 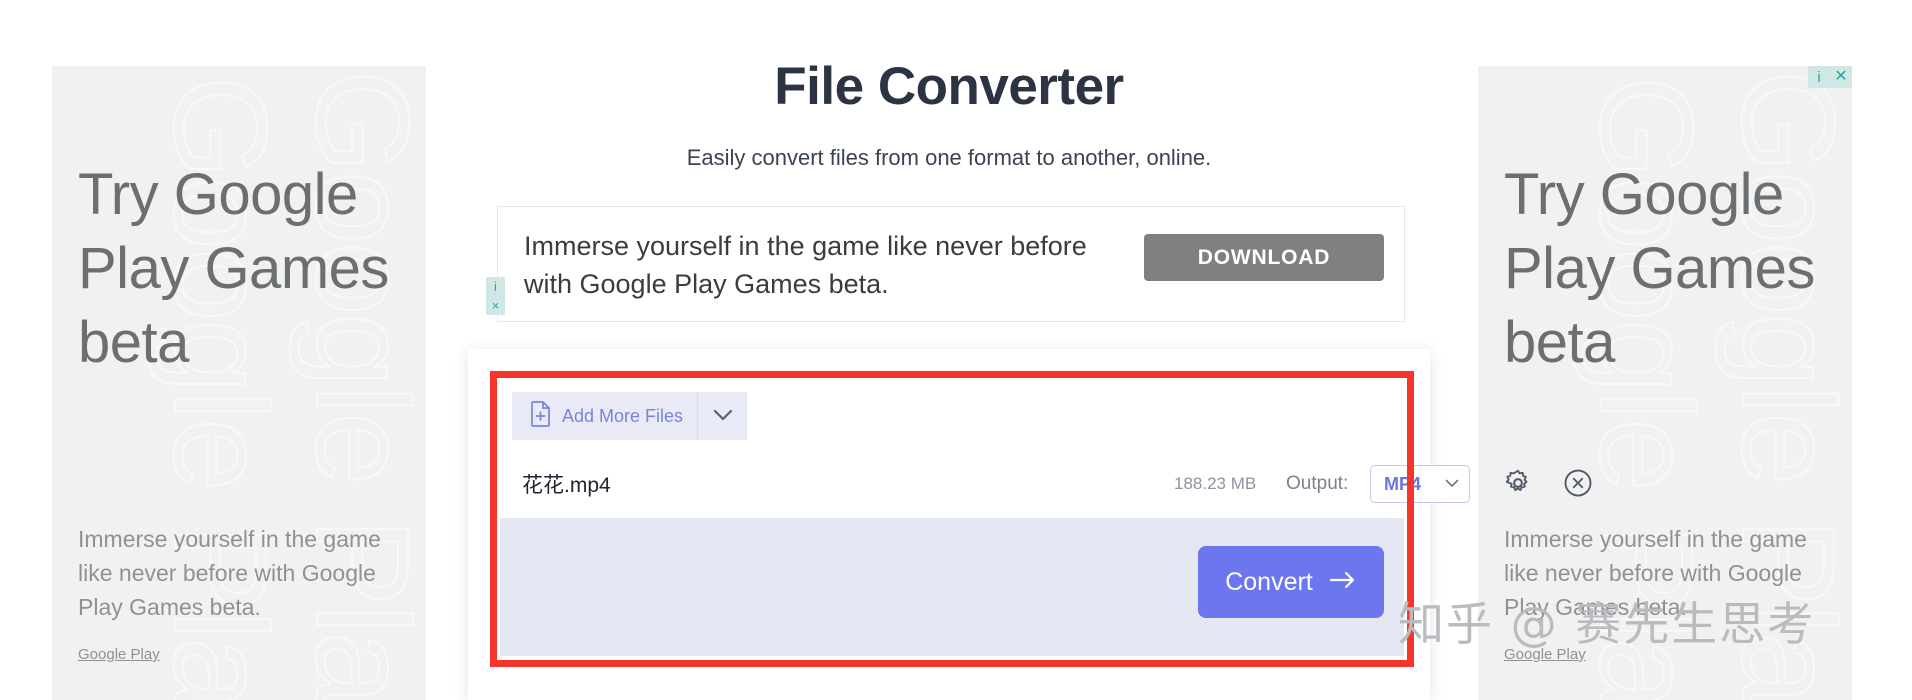 I want to click on right-ad-headline: Try Google Play Games beta, so click(x=1659, y=268).